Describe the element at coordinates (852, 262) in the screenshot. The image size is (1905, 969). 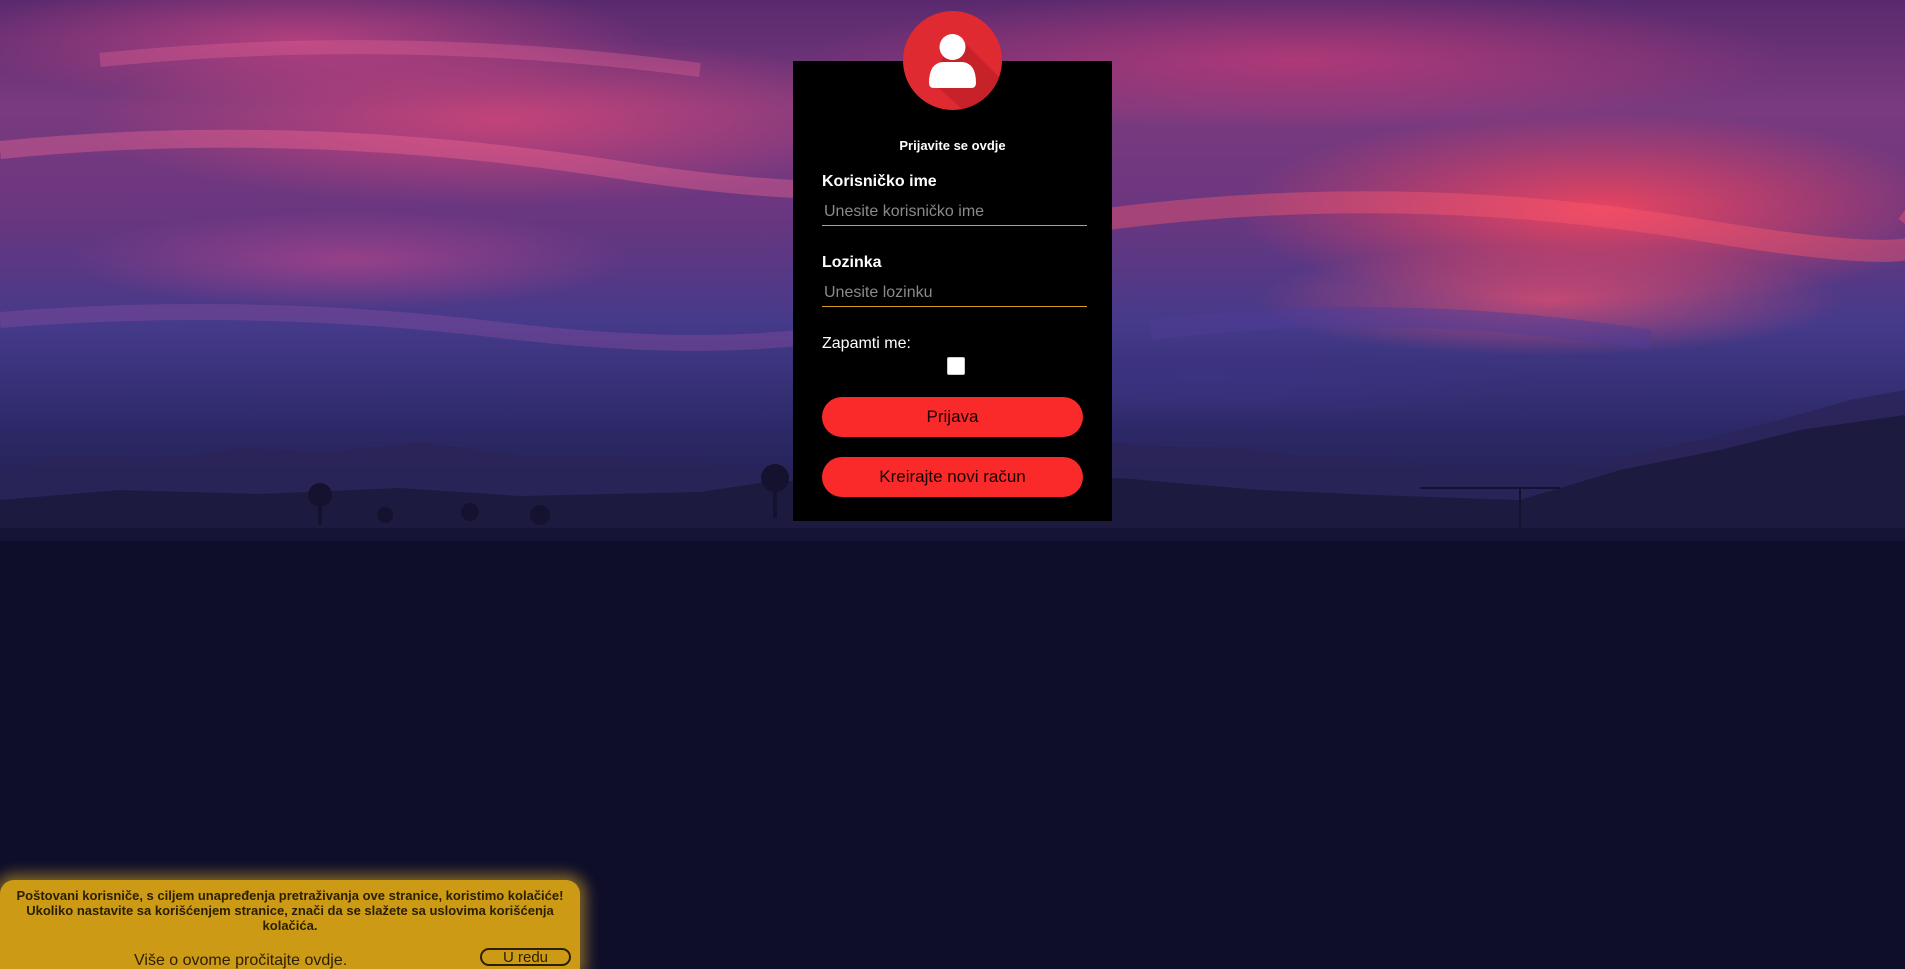
I see `password-label: Lozinka` at that location.